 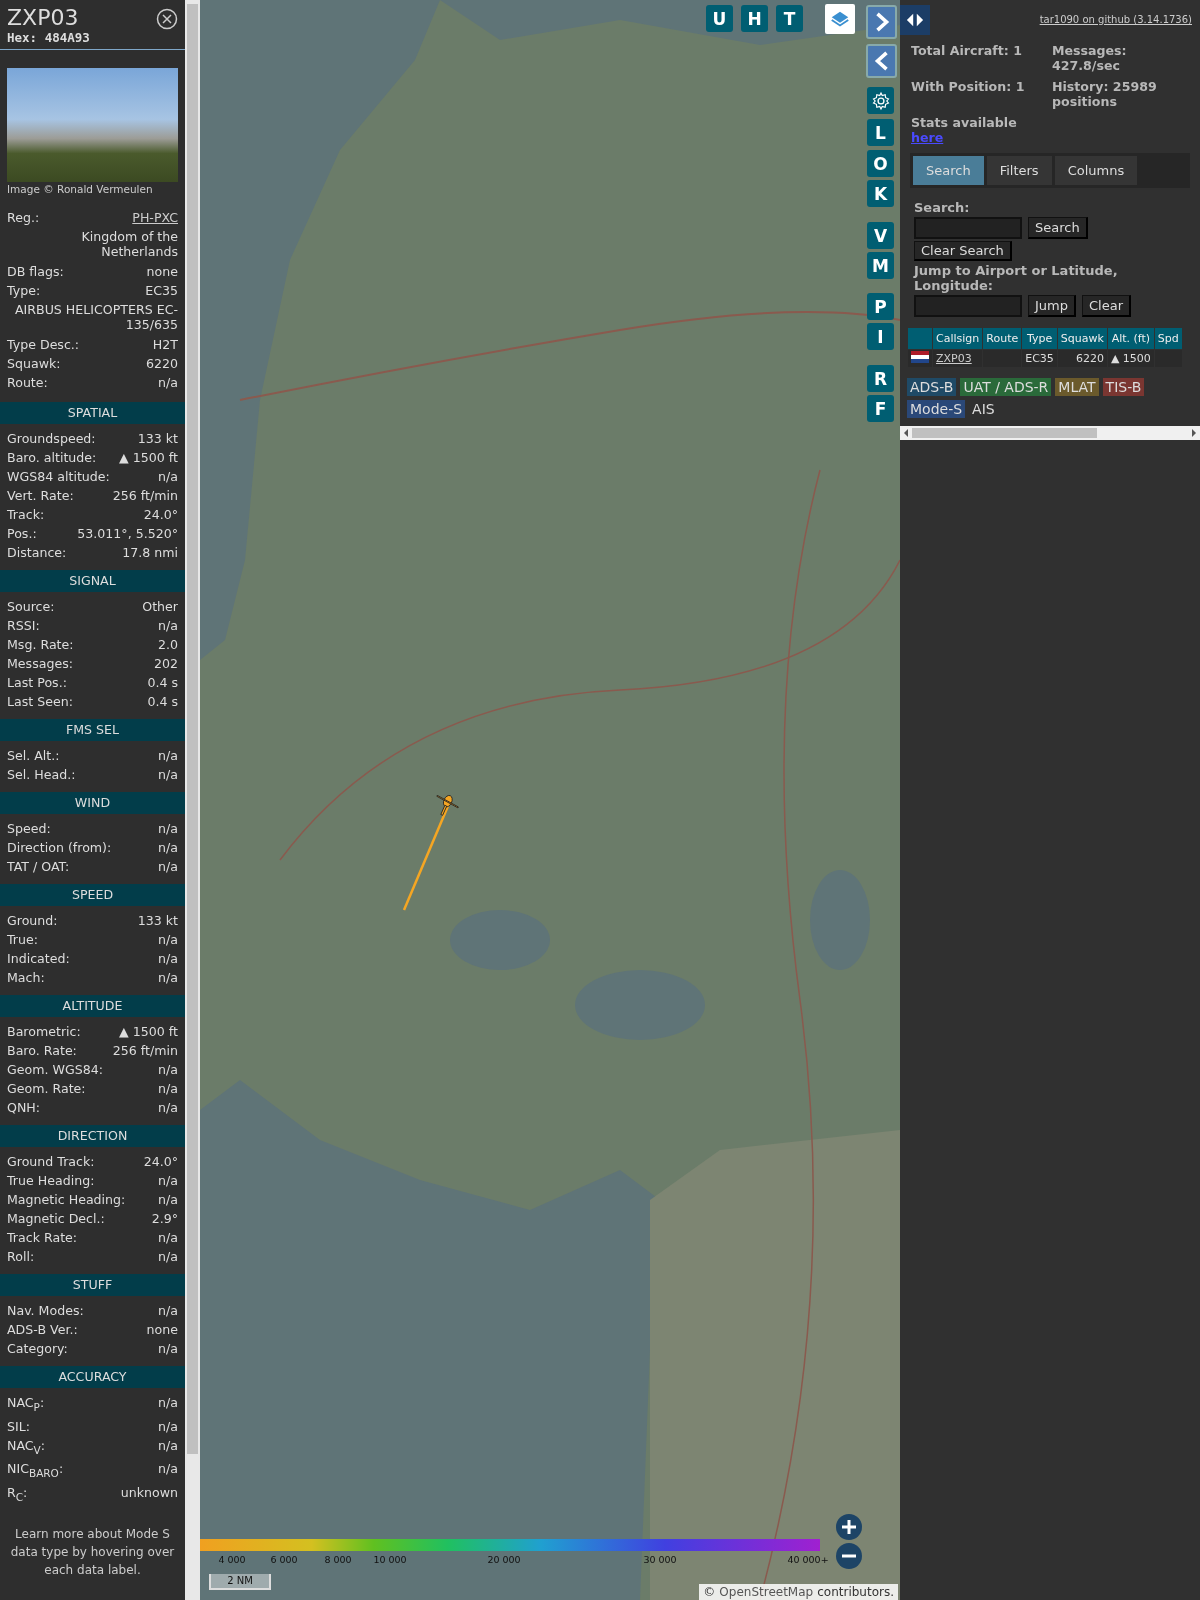 I want to click on settings-icon, so click(x=880, y=100).